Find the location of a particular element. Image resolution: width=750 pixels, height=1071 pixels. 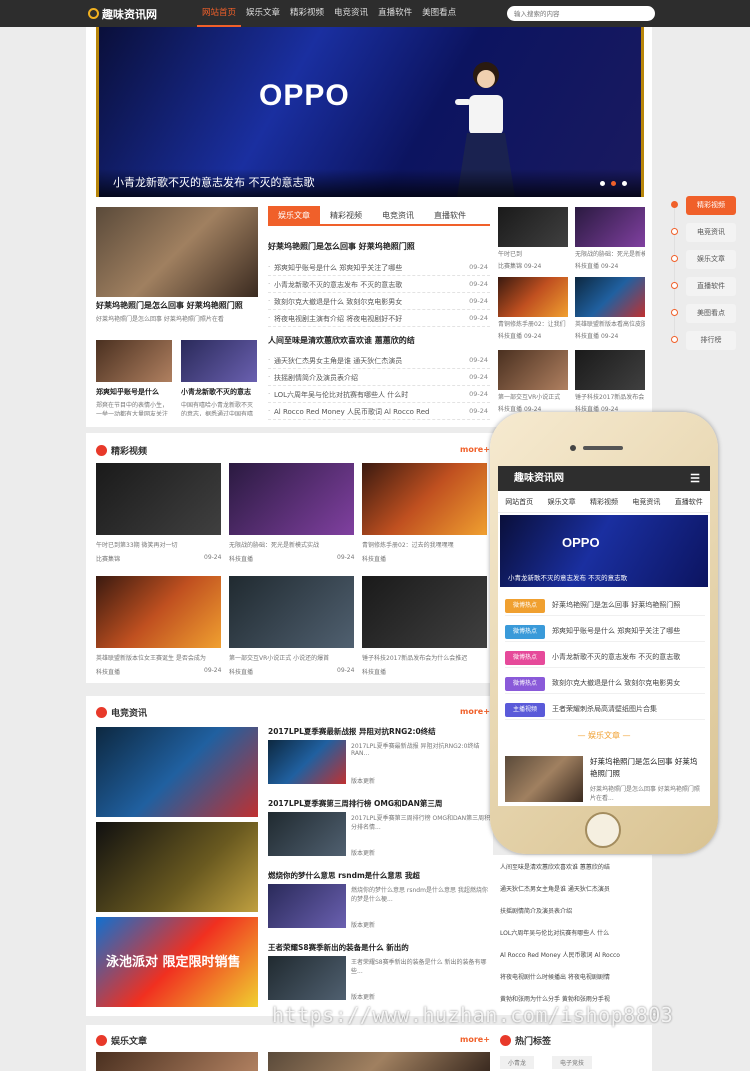

side-list-item: Al Rocco Red Money 人民币歌词 Al Rocco is located at coordinates (575, 954).